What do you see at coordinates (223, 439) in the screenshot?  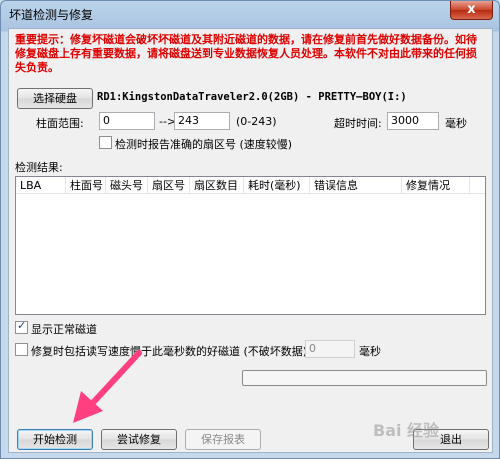 I see `save-report-button: 保存报表` at bounding box center [223, 439].